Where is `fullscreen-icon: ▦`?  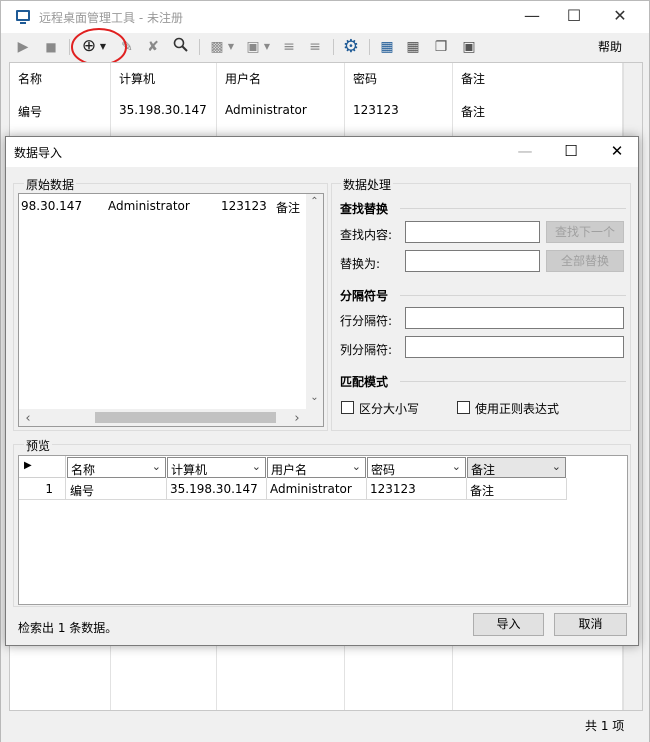
fullscreen-icon: ▦ is located at coordinates (387, 47).